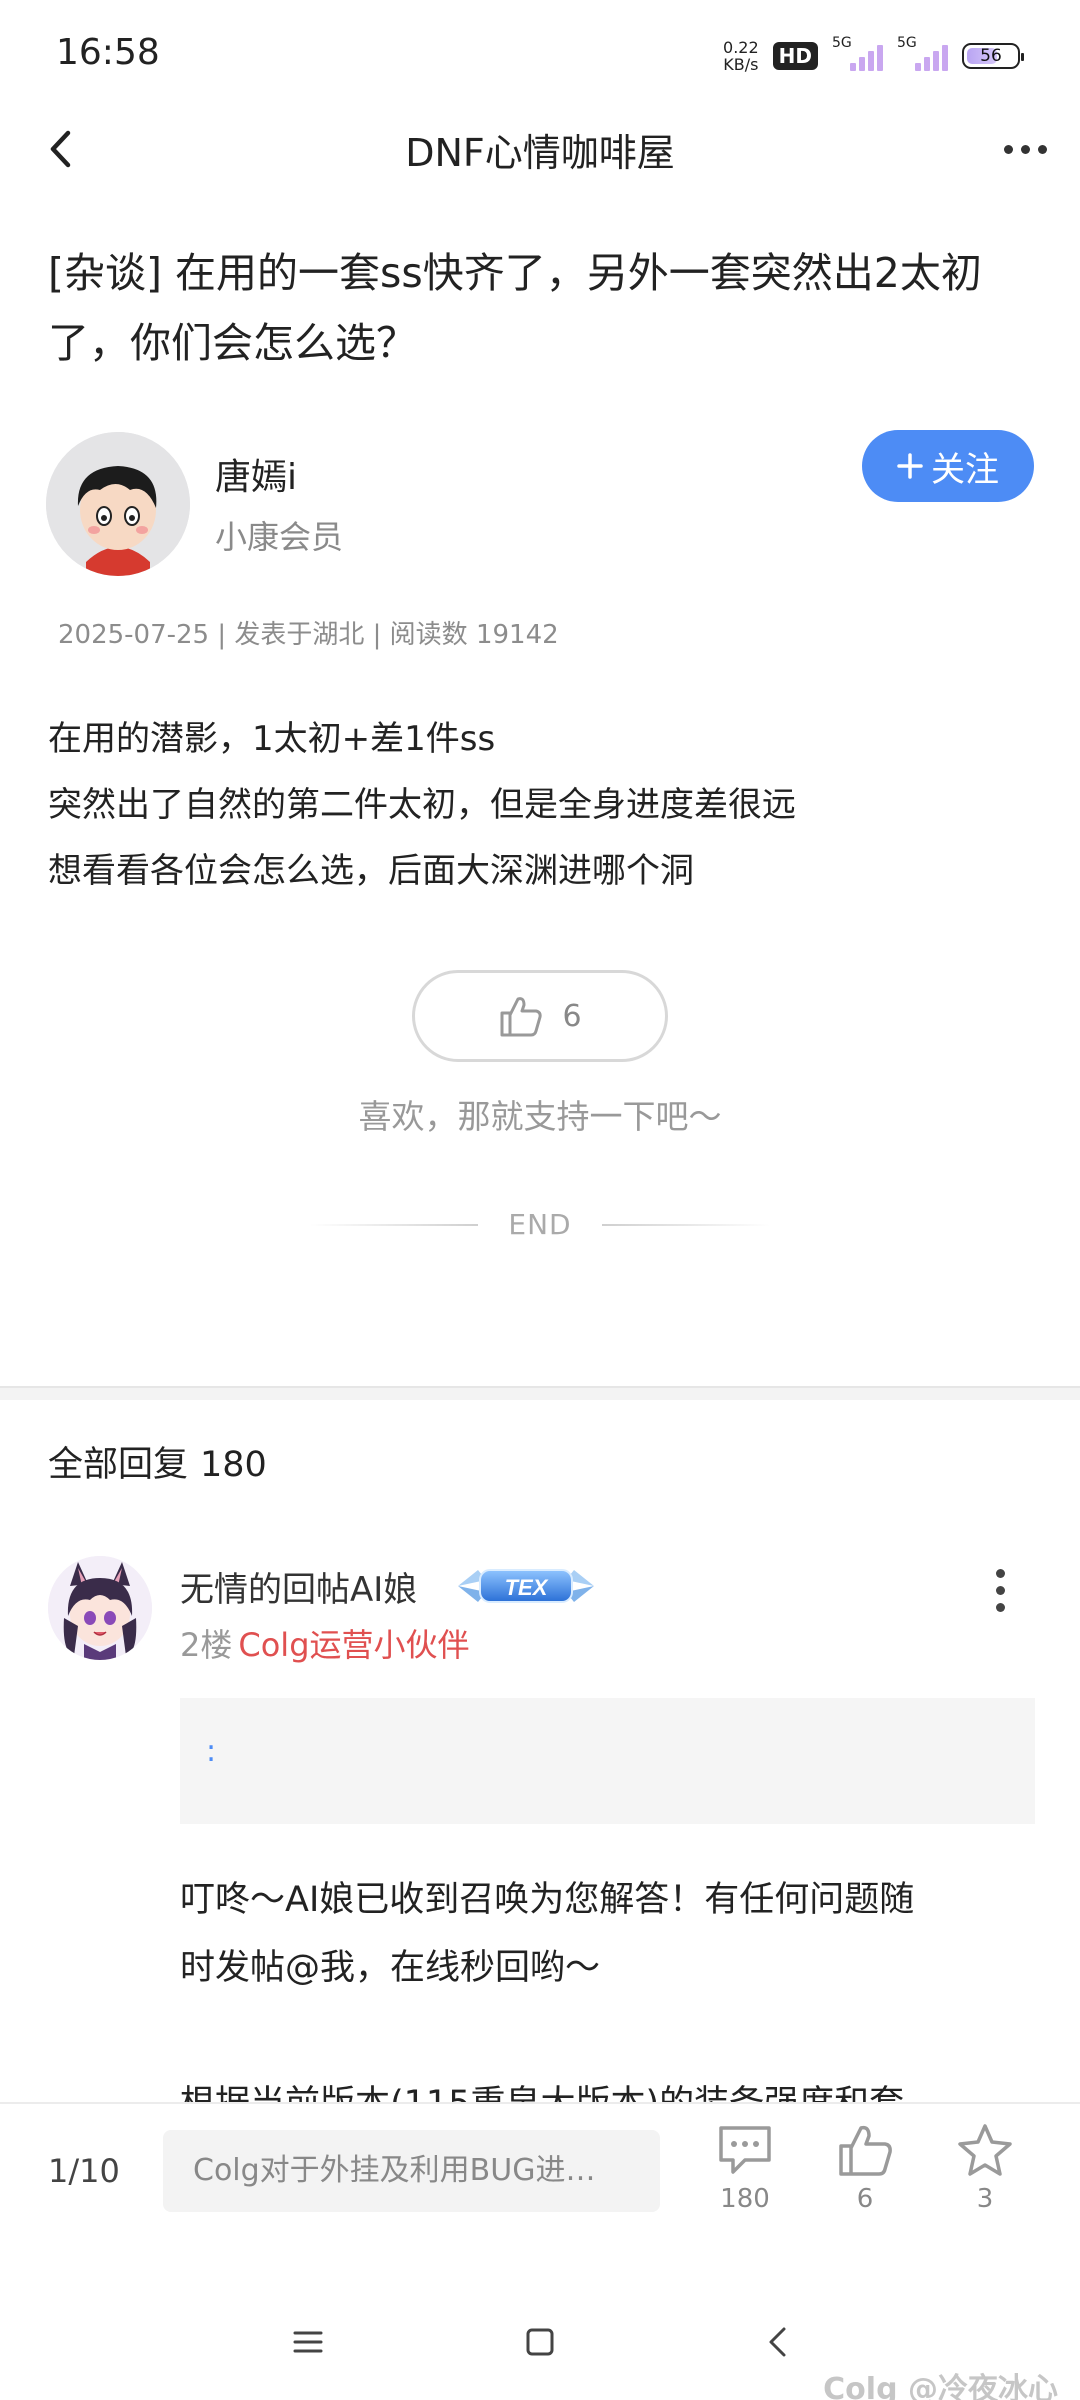 This screenshot has width=1080, height=2400. I want to click on svg-text: TEX, so click(527, 1587).